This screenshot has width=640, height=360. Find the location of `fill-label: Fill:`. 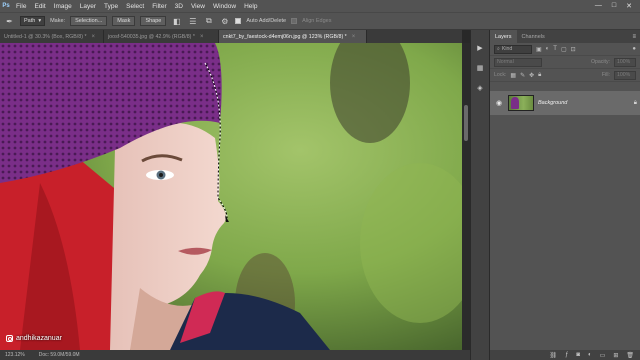

fill-label: Fill: is located at coordinates (605, 75).